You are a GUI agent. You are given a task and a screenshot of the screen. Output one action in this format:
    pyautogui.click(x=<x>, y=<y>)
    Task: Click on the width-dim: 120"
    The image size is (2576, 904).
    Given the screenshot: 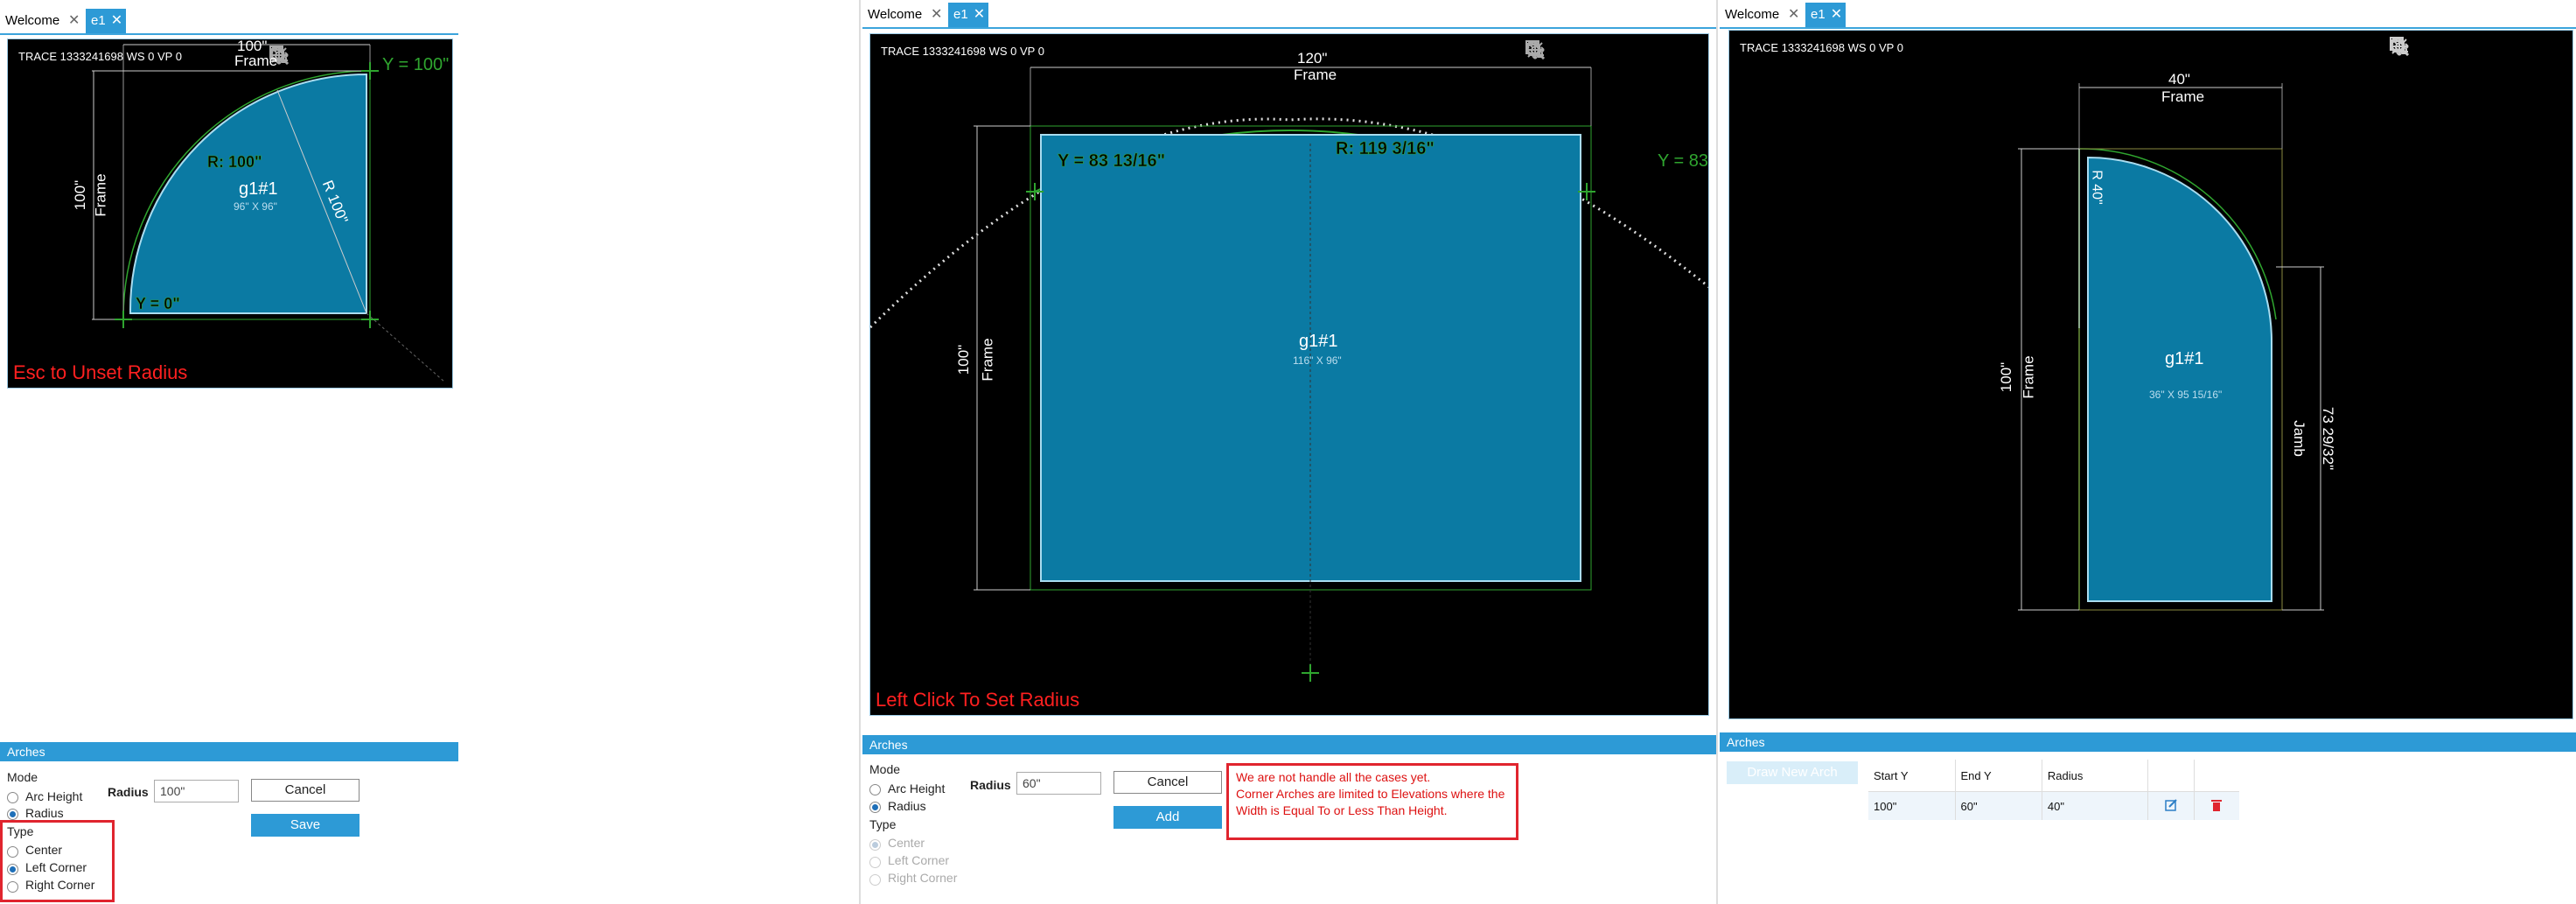 What is the action you would take?
    pyautogui.click(x=1312, y=59)
    